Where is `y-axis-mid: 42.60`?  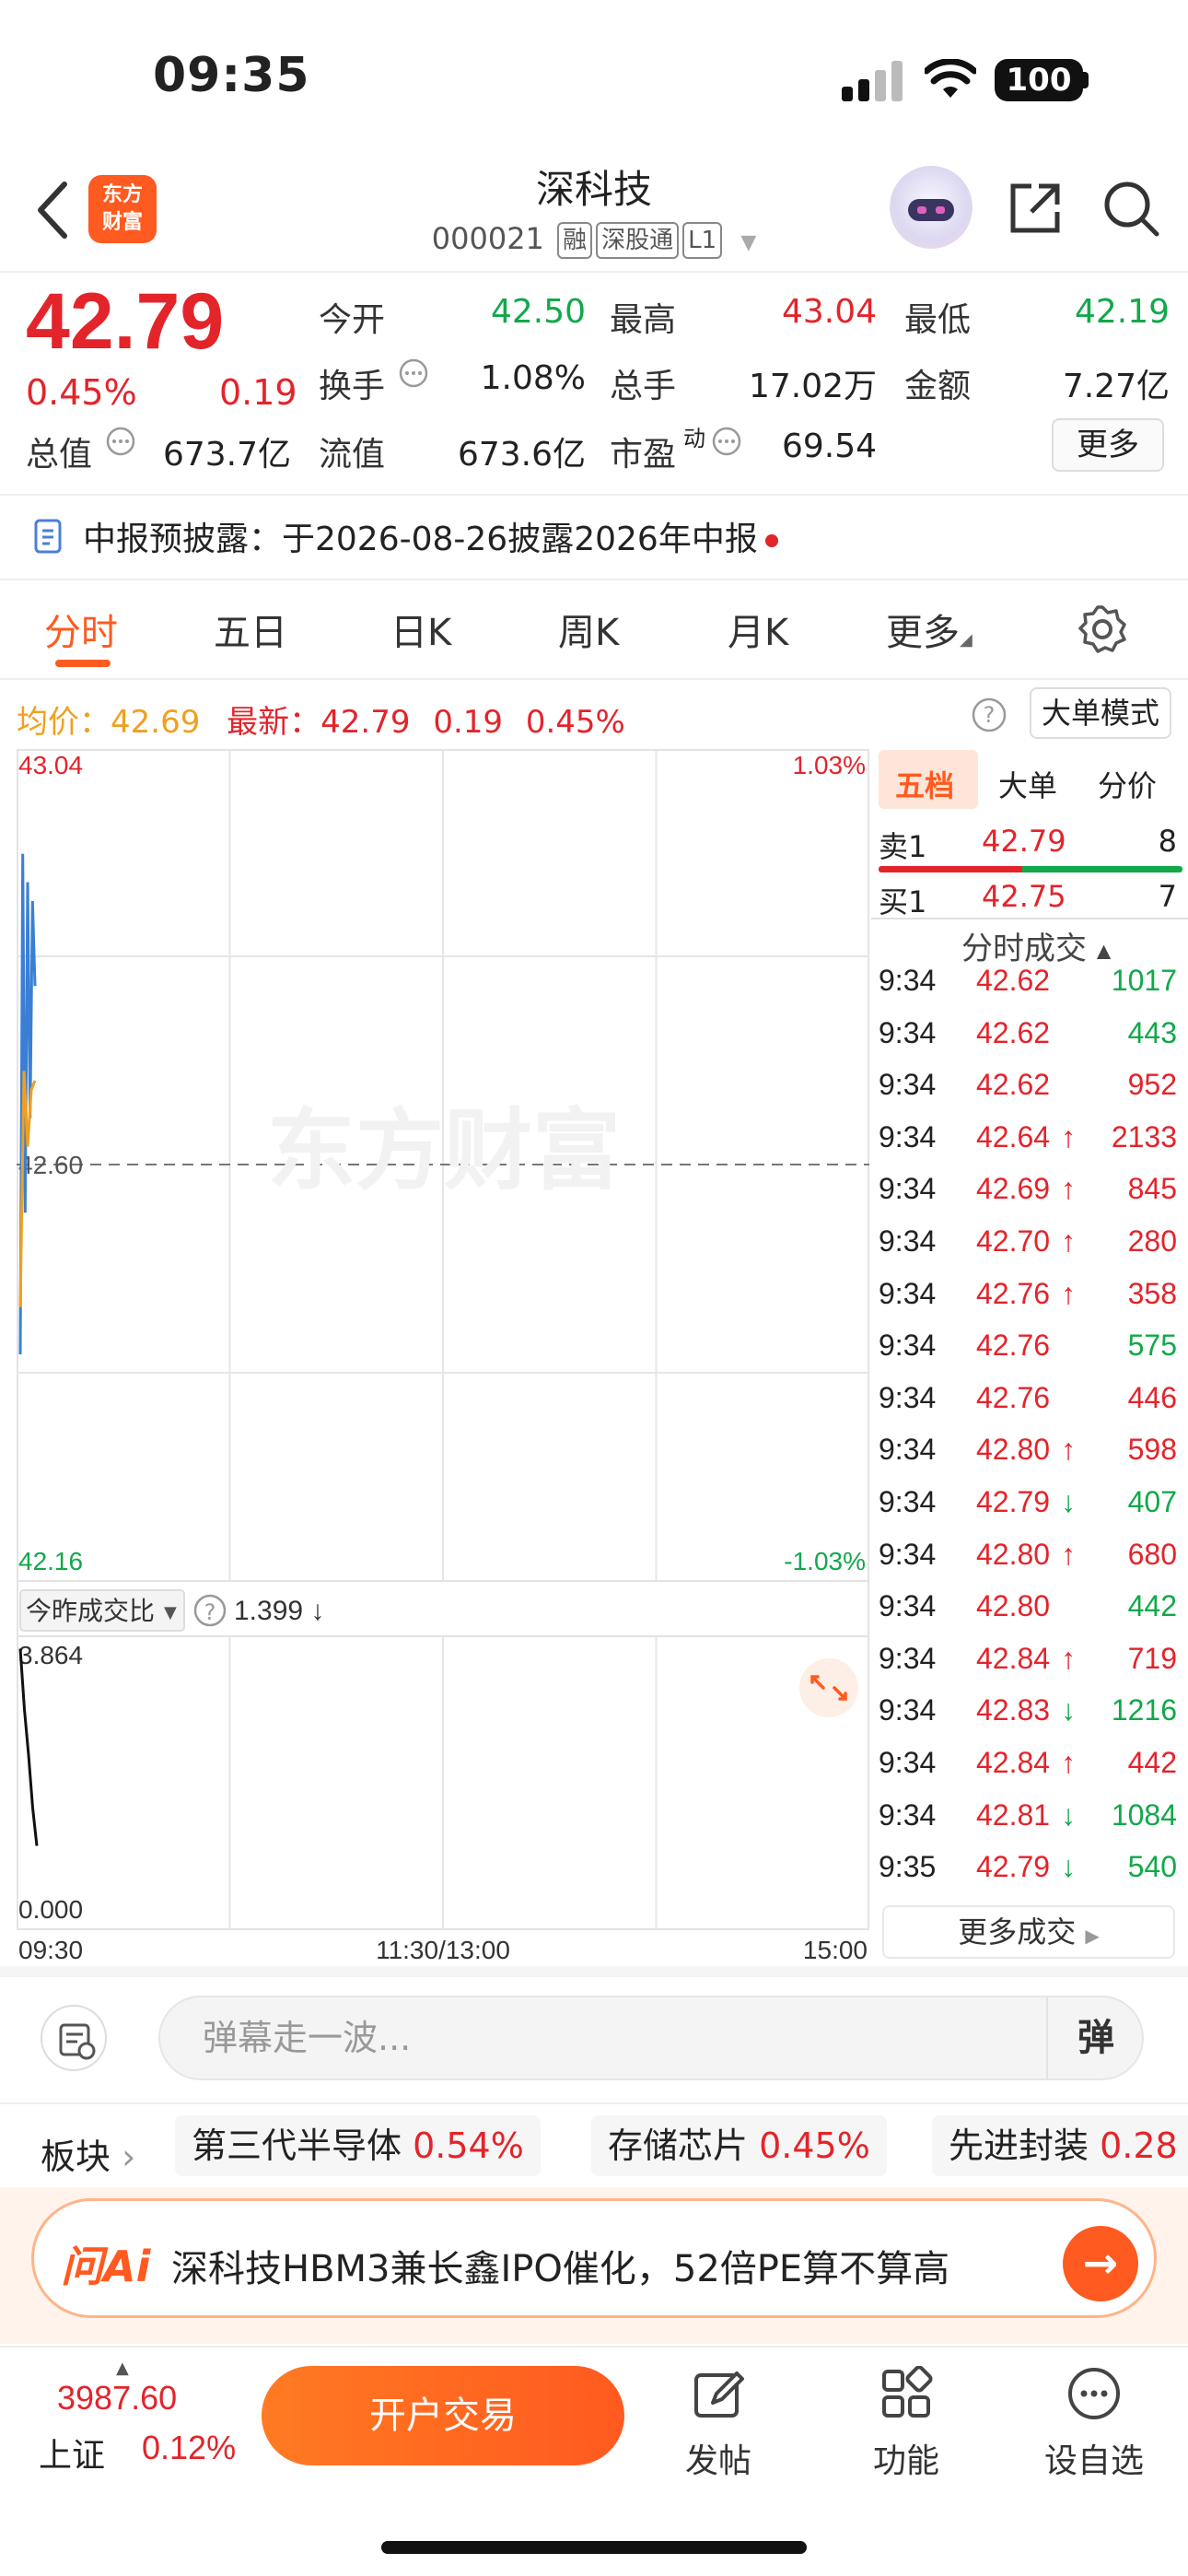
y-axis-mid: 42.60 is located at coordinates (50, 1165).